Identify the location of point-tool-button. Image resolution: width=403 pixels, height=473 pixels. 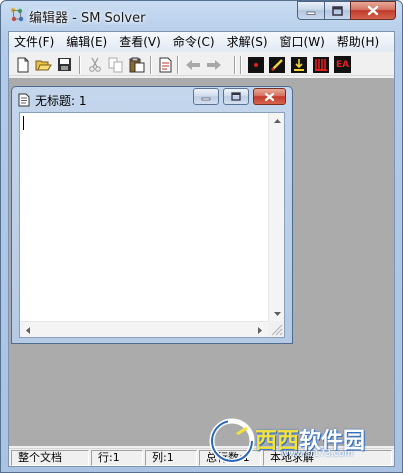
(255, 64).